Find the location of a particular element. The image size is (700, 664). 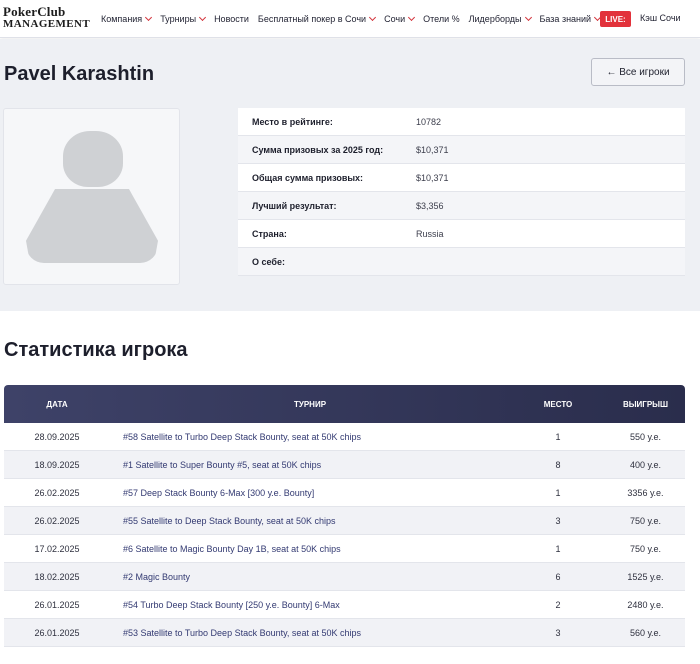

info-label: О себе: is located at coordinates (268, 261).